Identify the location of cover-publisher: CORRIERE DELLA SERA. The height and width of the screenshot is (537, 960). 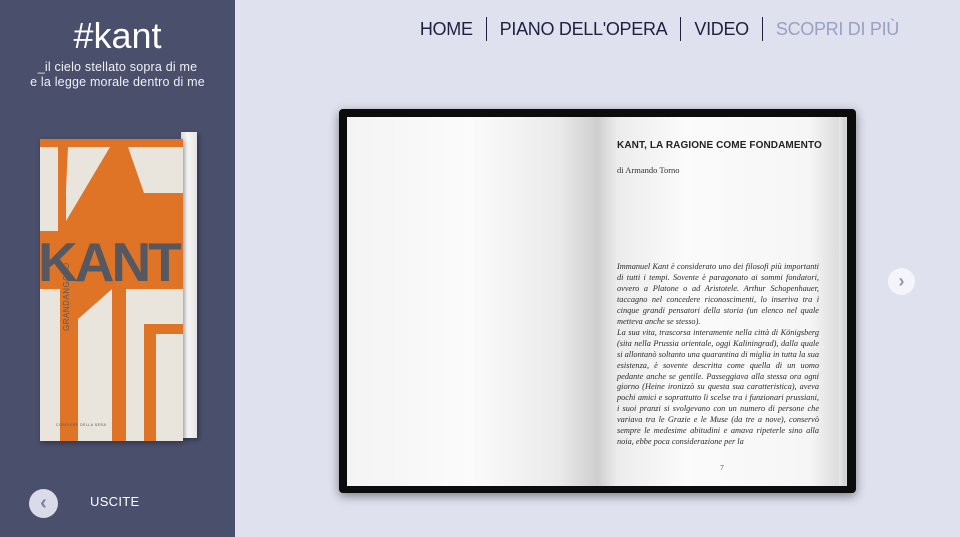
(81, 425).